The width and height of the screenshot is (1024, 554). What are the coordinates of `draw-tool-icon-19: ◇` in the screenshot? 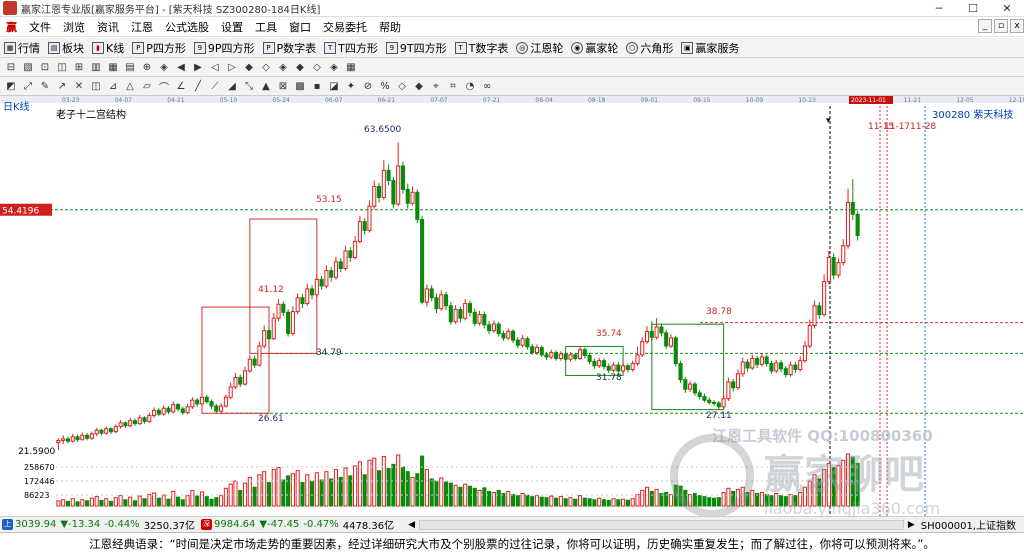 It's located at (317, 67).